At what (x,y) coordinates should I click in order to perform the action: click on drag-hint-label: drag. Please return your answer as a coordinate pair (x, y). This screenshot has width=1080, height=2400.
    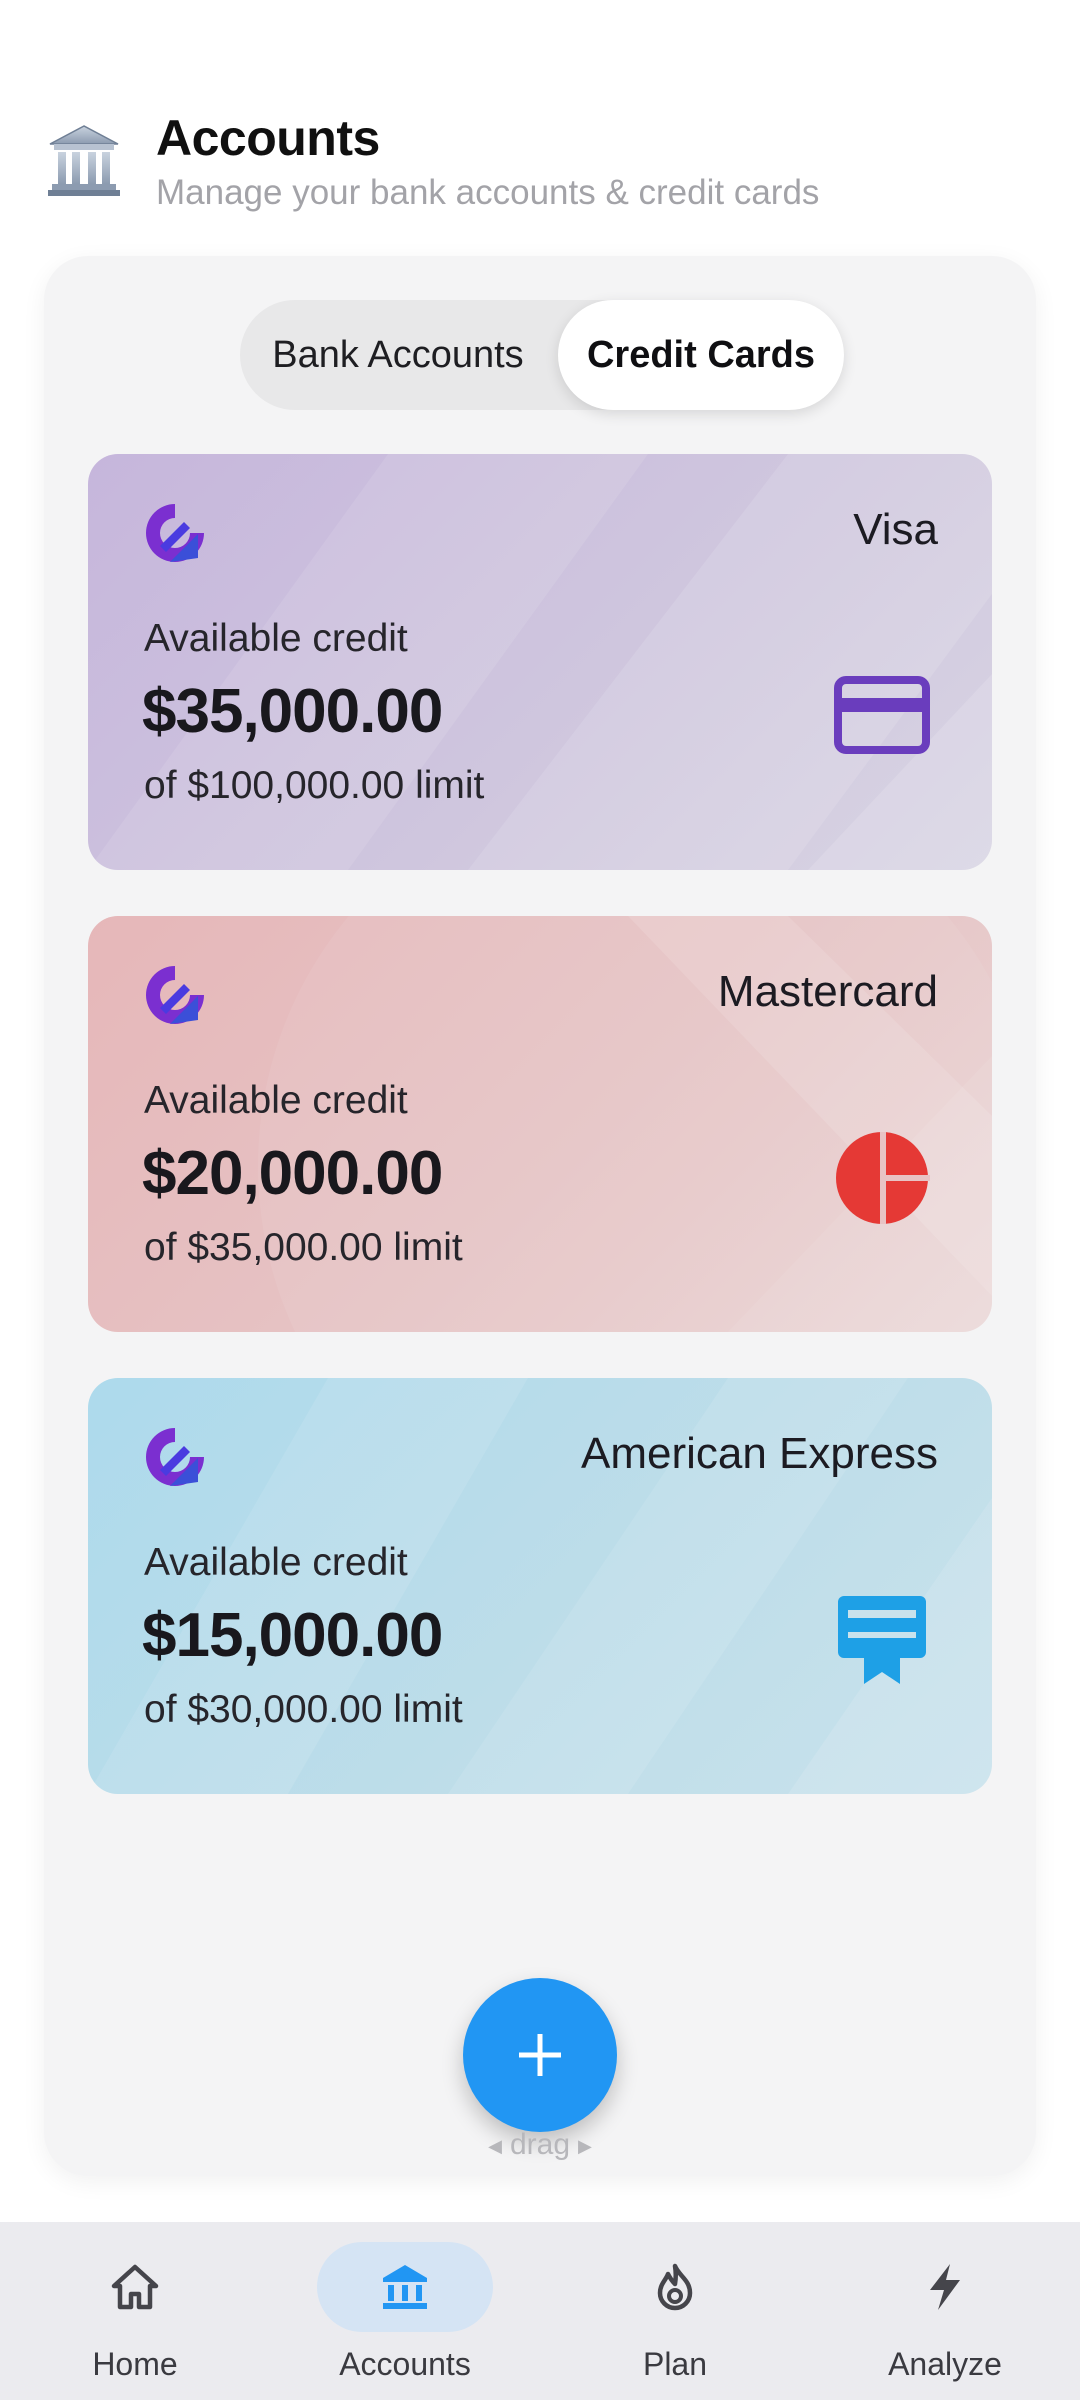
    Looking at the image, I should click on (540, 2144).